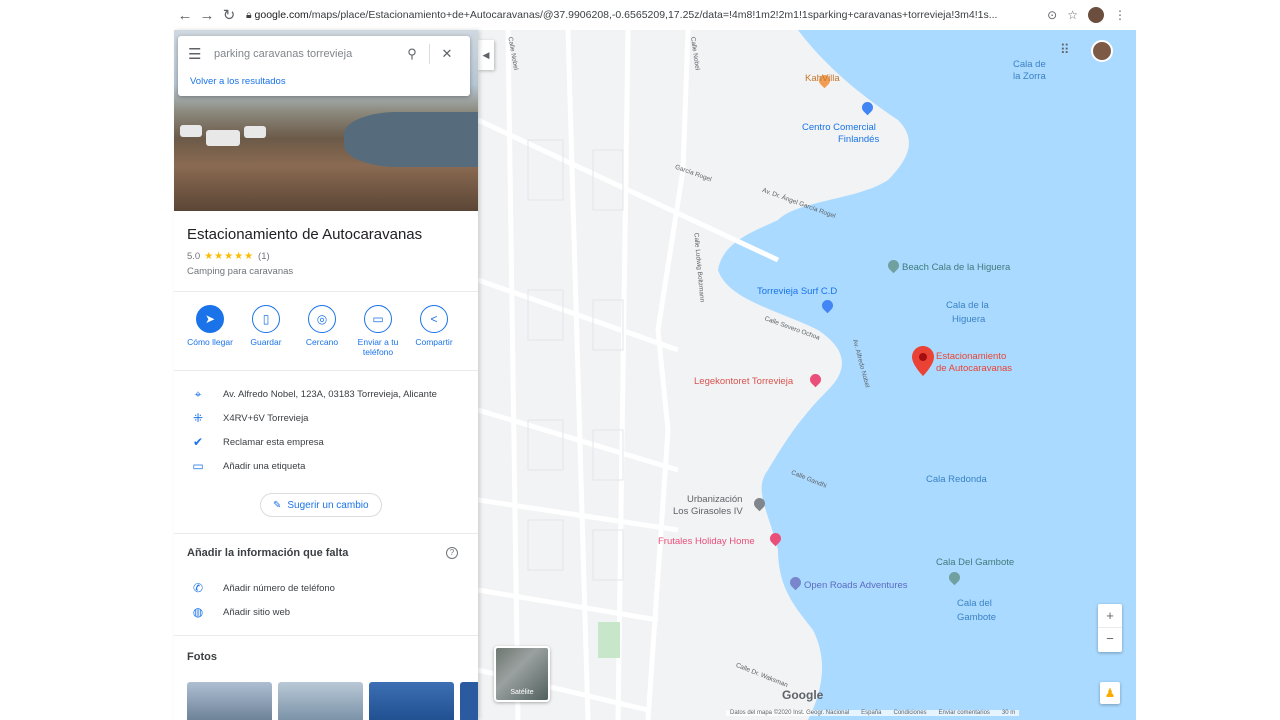 The height and width of the screenshot is (720, 1280). What do you see at coordinates (240, 271) in the screenshot?
I see `place-category: Camping para caravanas` at bounding box center [240, 271].